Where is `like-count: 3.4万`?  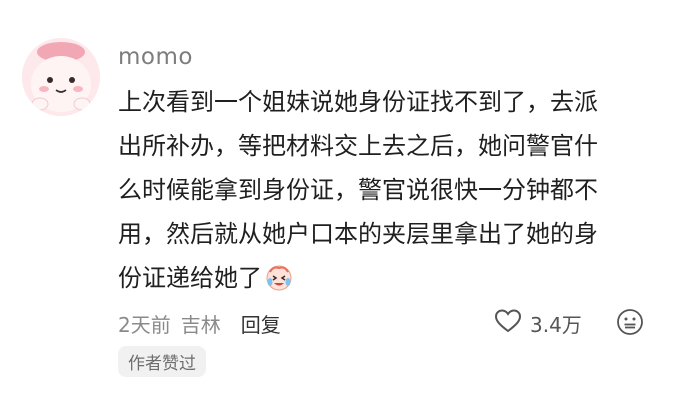
like-count: 3.4万 is located at coordinates (556, 324).